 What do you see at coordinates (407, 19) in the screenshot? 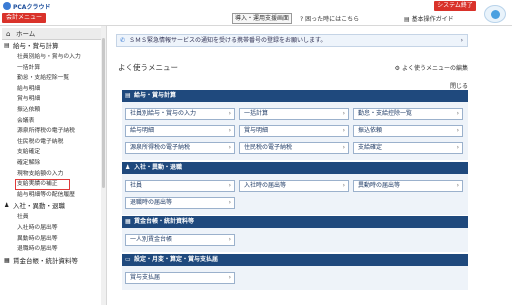
I see `book-icon: ▤` at bounding box center [407, 19].